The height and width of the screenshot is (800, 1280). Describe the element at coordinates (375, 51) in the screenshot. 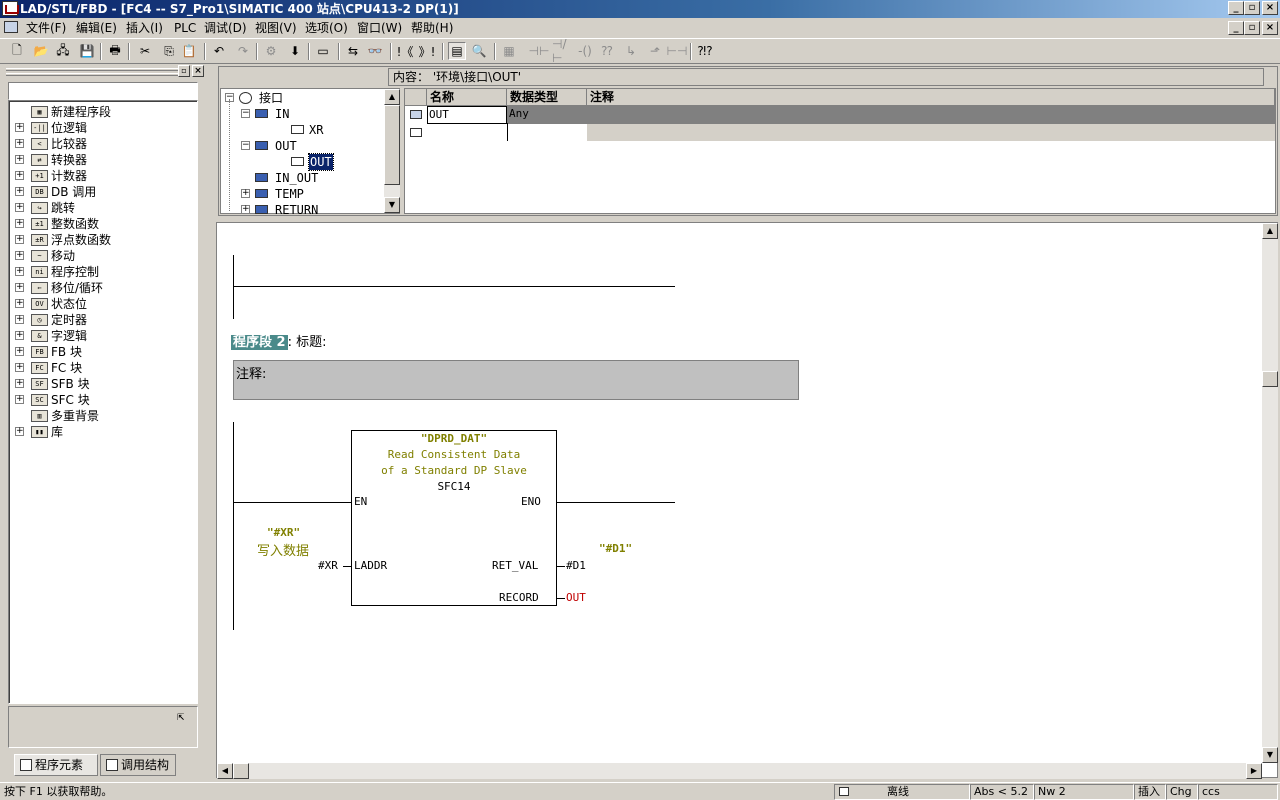

I see `monitor-icon: 👓` at that location.